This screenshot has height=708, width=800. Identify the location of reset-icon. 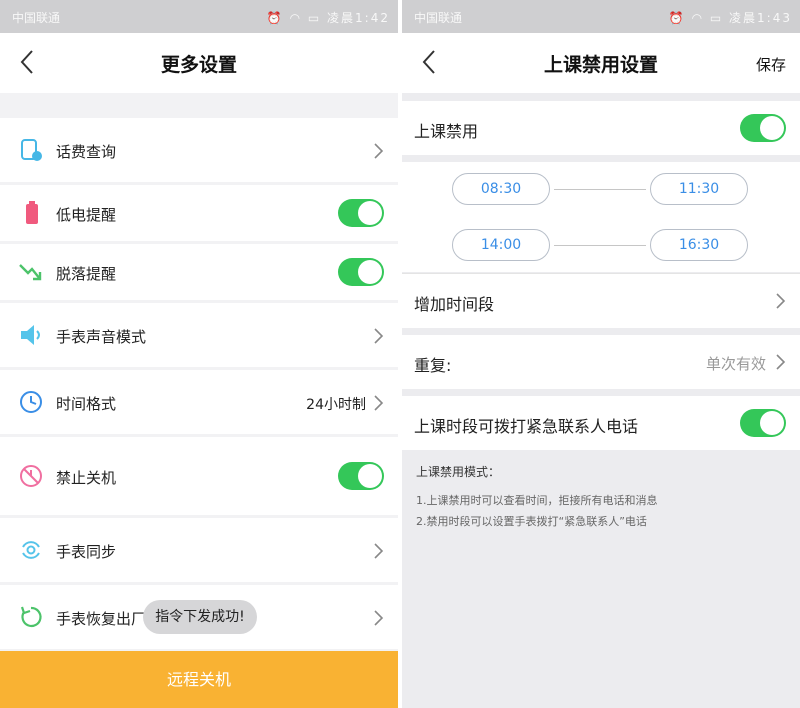
(31, 617).